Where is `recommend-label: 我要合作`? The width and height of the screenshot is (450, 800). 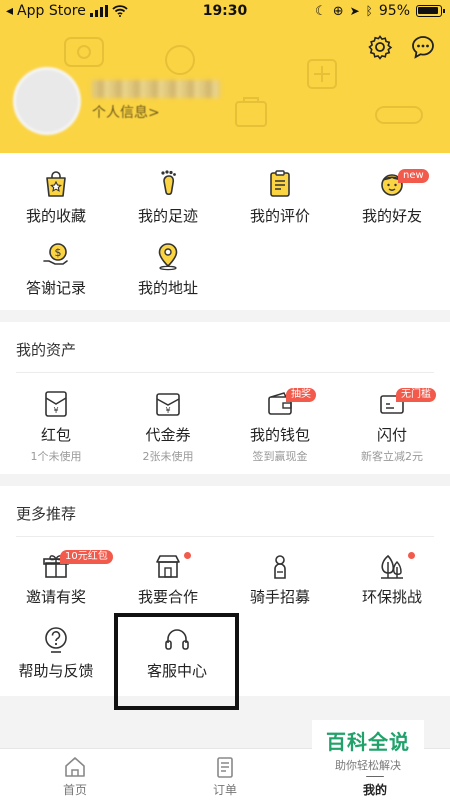
recommend-label: 我要合作 is located at coordinates (167, 597).